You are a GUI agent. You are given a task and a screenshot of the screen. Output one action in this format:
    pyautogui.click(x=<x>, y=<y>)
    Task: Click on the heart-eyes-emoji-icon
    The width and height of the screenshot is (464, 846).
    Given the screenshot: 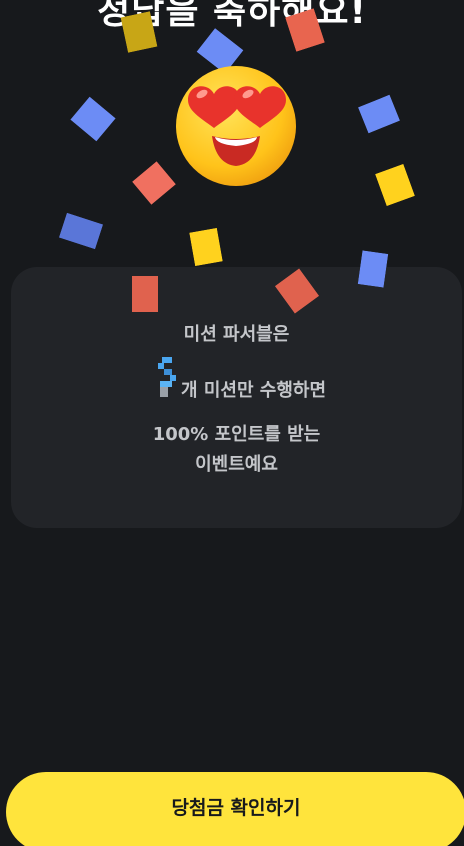 What is the action you would take?
    pyautogui.click(x=236, y=126)
    